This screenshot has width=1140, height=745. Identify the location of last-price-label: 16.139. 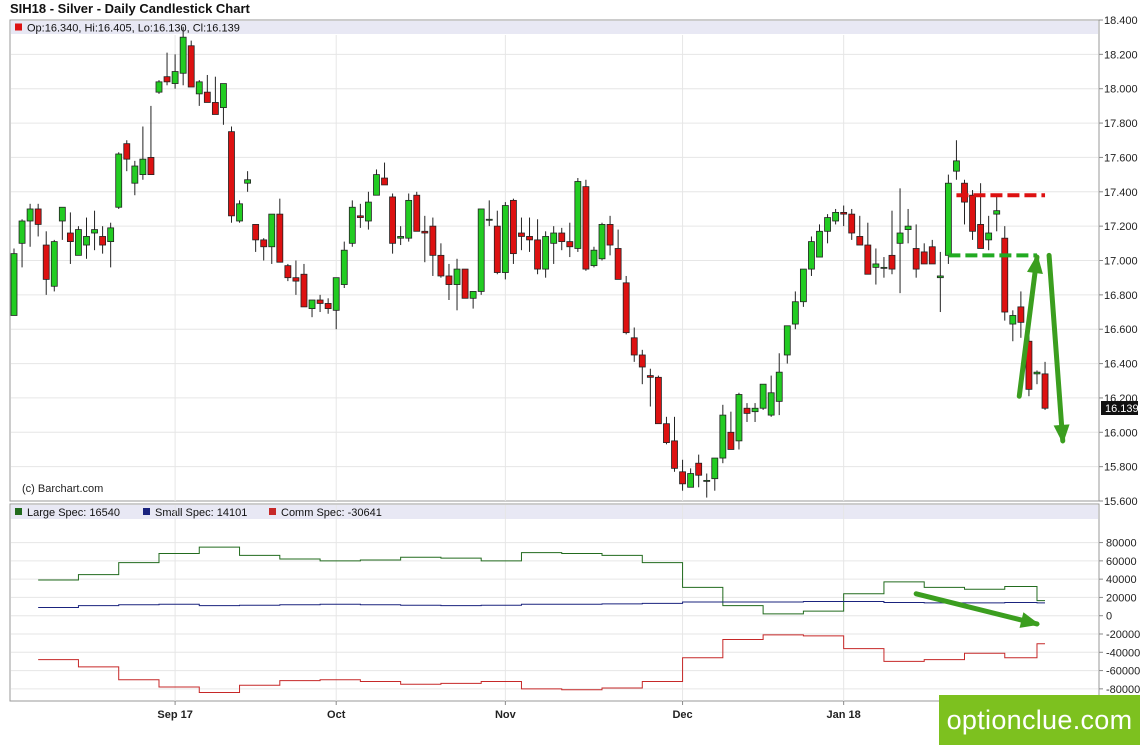
(1122, 409).